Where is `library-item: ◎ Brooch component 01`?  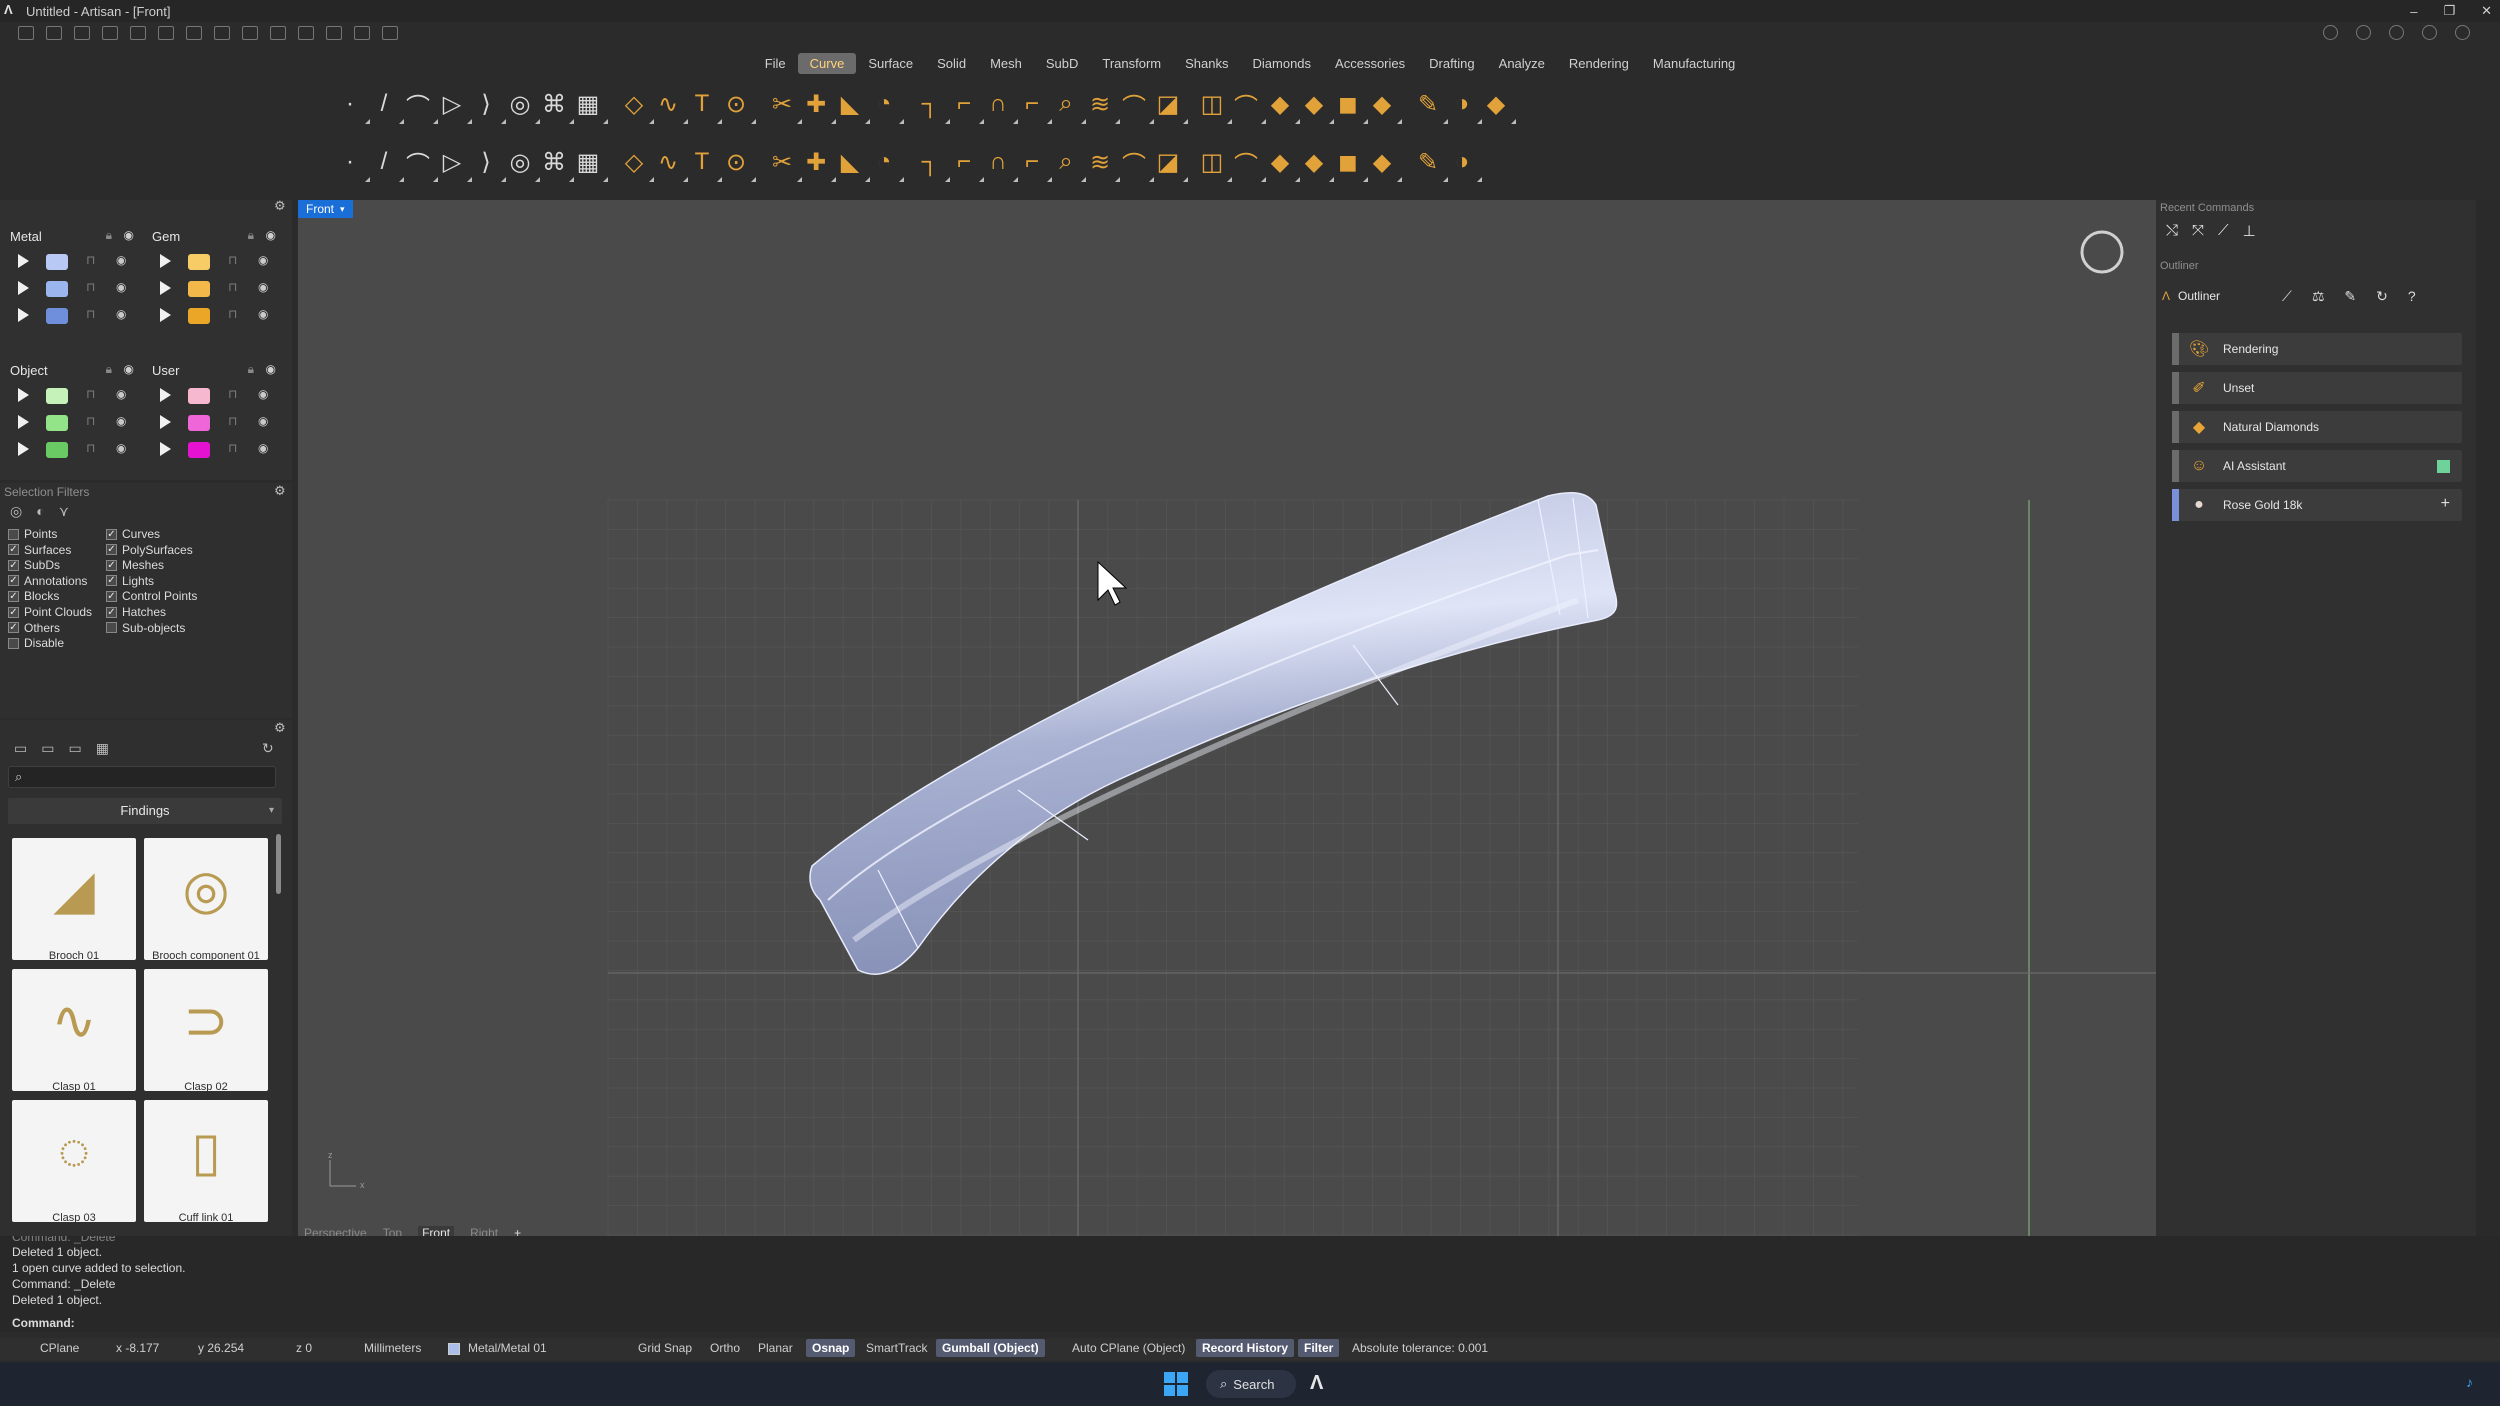
library-item: ◎ Brooch component 01 is located at coordinates (206, 900).